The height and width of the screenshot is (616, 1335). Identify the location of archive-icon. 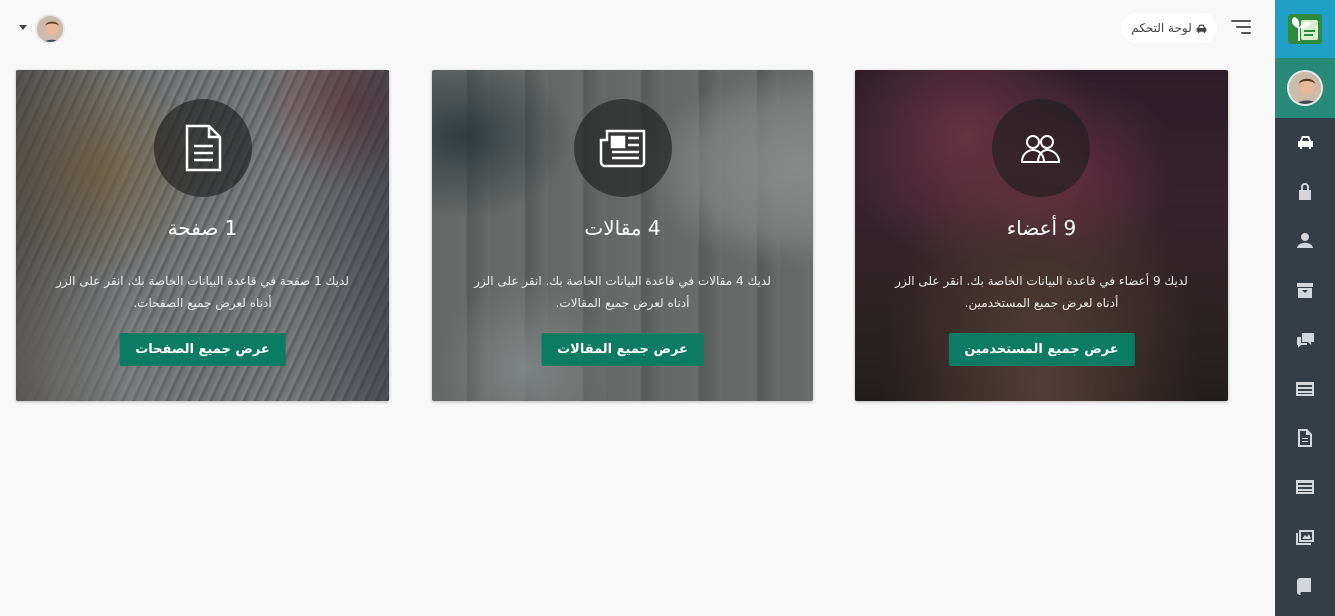
(1305, 290).